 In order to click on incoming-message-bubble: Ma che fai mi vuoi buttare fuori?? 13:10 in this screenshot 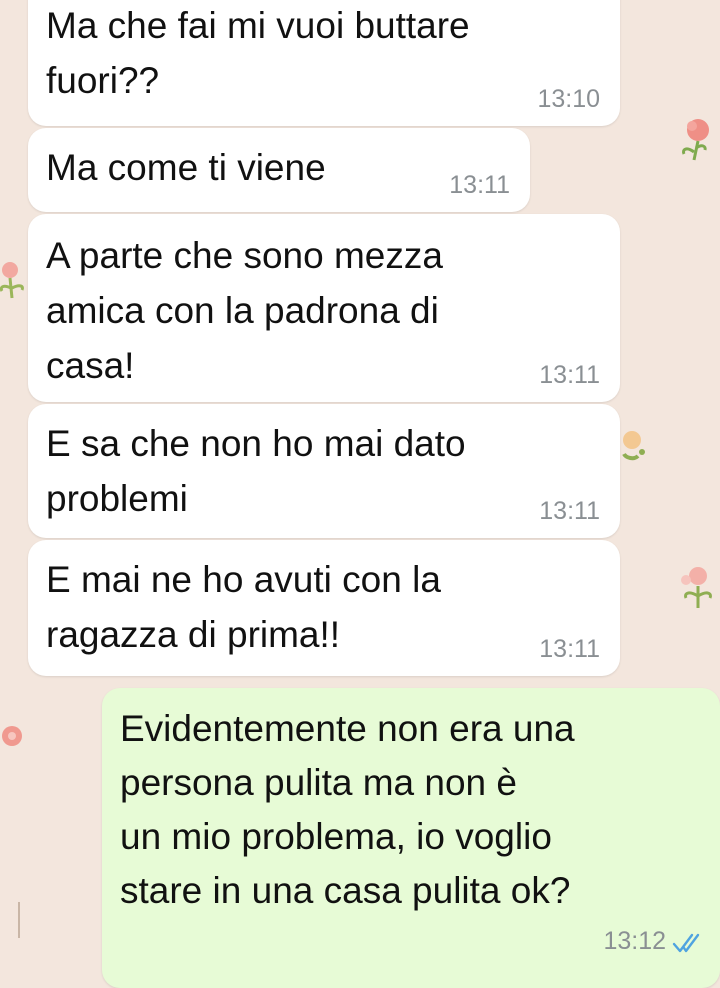, I will do `click(324, 63)`.